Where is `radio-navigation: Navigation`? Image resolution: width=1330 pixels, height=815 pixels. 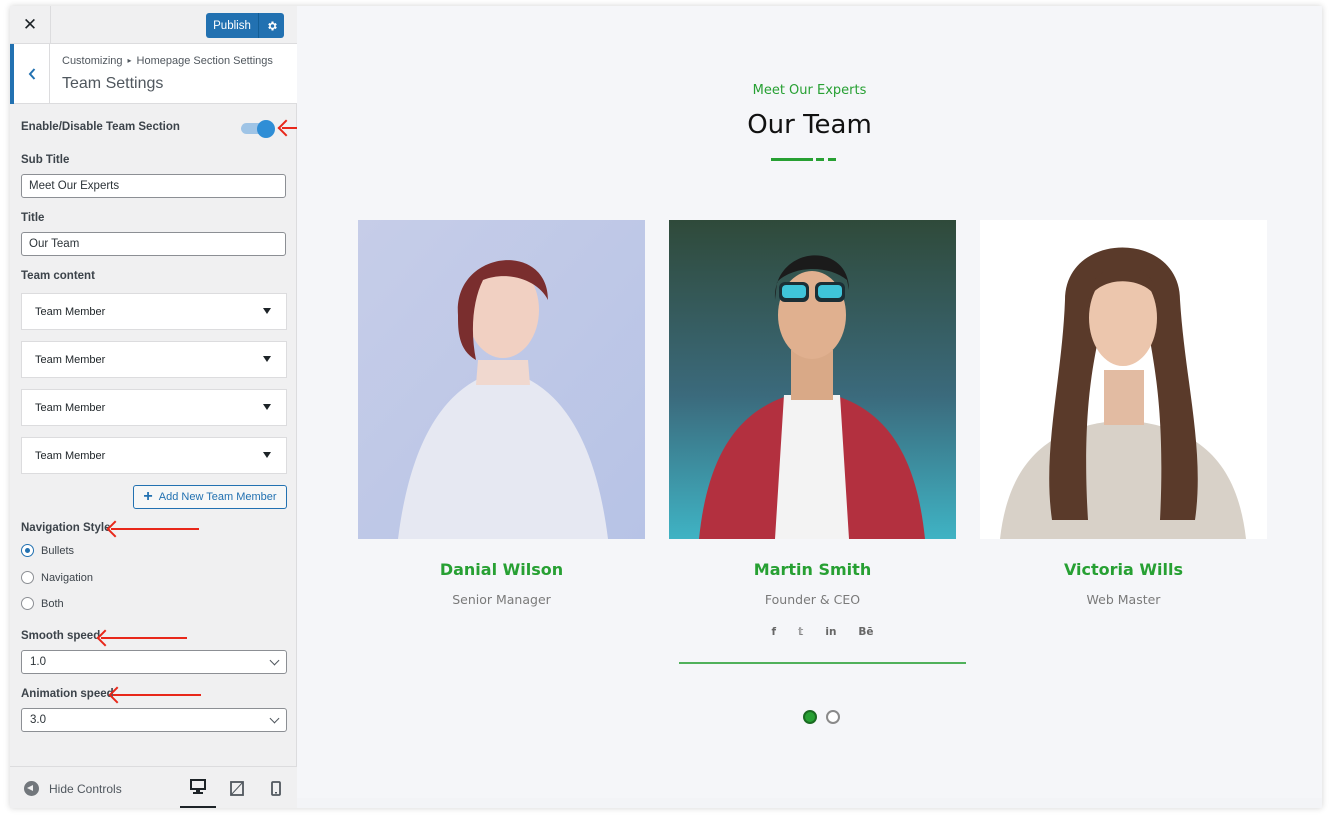 radio-navigation: Navigation is located at coordinates (57, 577).